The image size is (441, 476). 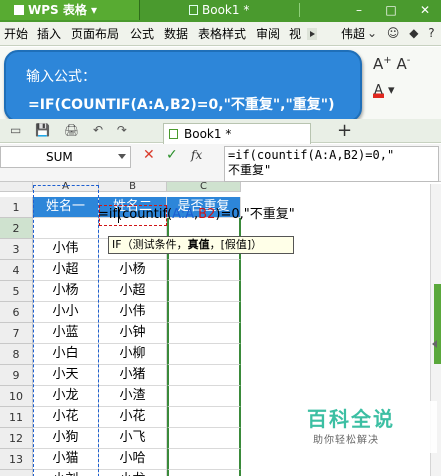 What do you see at coordinates (133, 459) in the screenshot?
I see `cell-b13: 小哈` at bounding box center [133, 459].